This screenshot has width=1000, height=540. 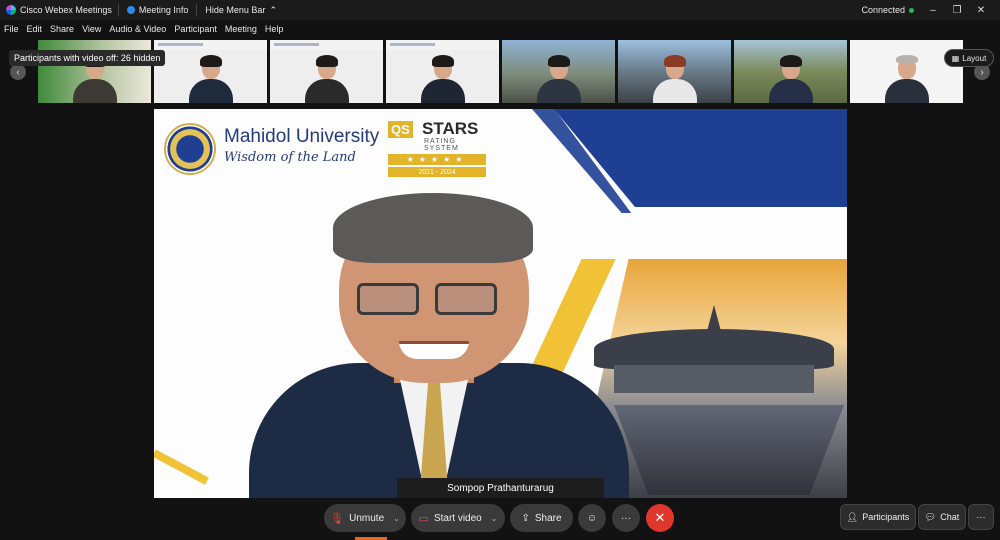 What do you see at coordinates (302, 136) in the screenshot?
I see `university-name: Mahidol University` at bounding box center [302, 136].